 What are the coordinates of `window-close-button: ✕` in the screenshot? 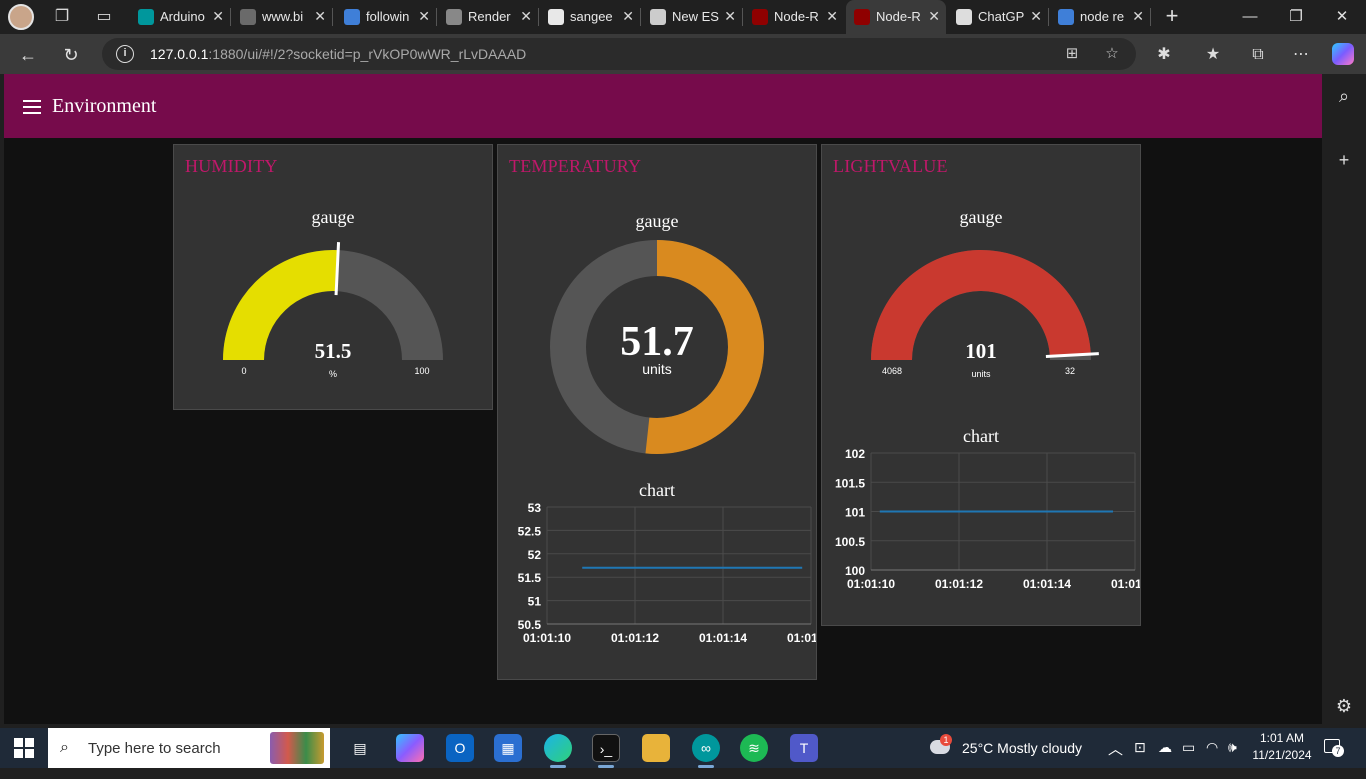 It's located at (1342, 17).